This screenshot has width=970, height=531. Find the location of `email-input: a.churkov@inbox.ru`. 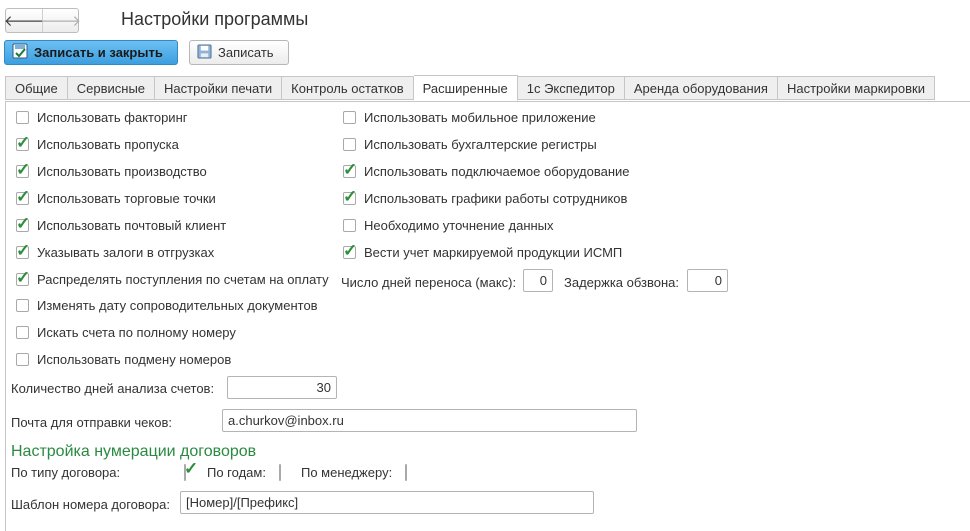

email-input: a.churkov@inbox.ru is located at coordinates (429, 420).